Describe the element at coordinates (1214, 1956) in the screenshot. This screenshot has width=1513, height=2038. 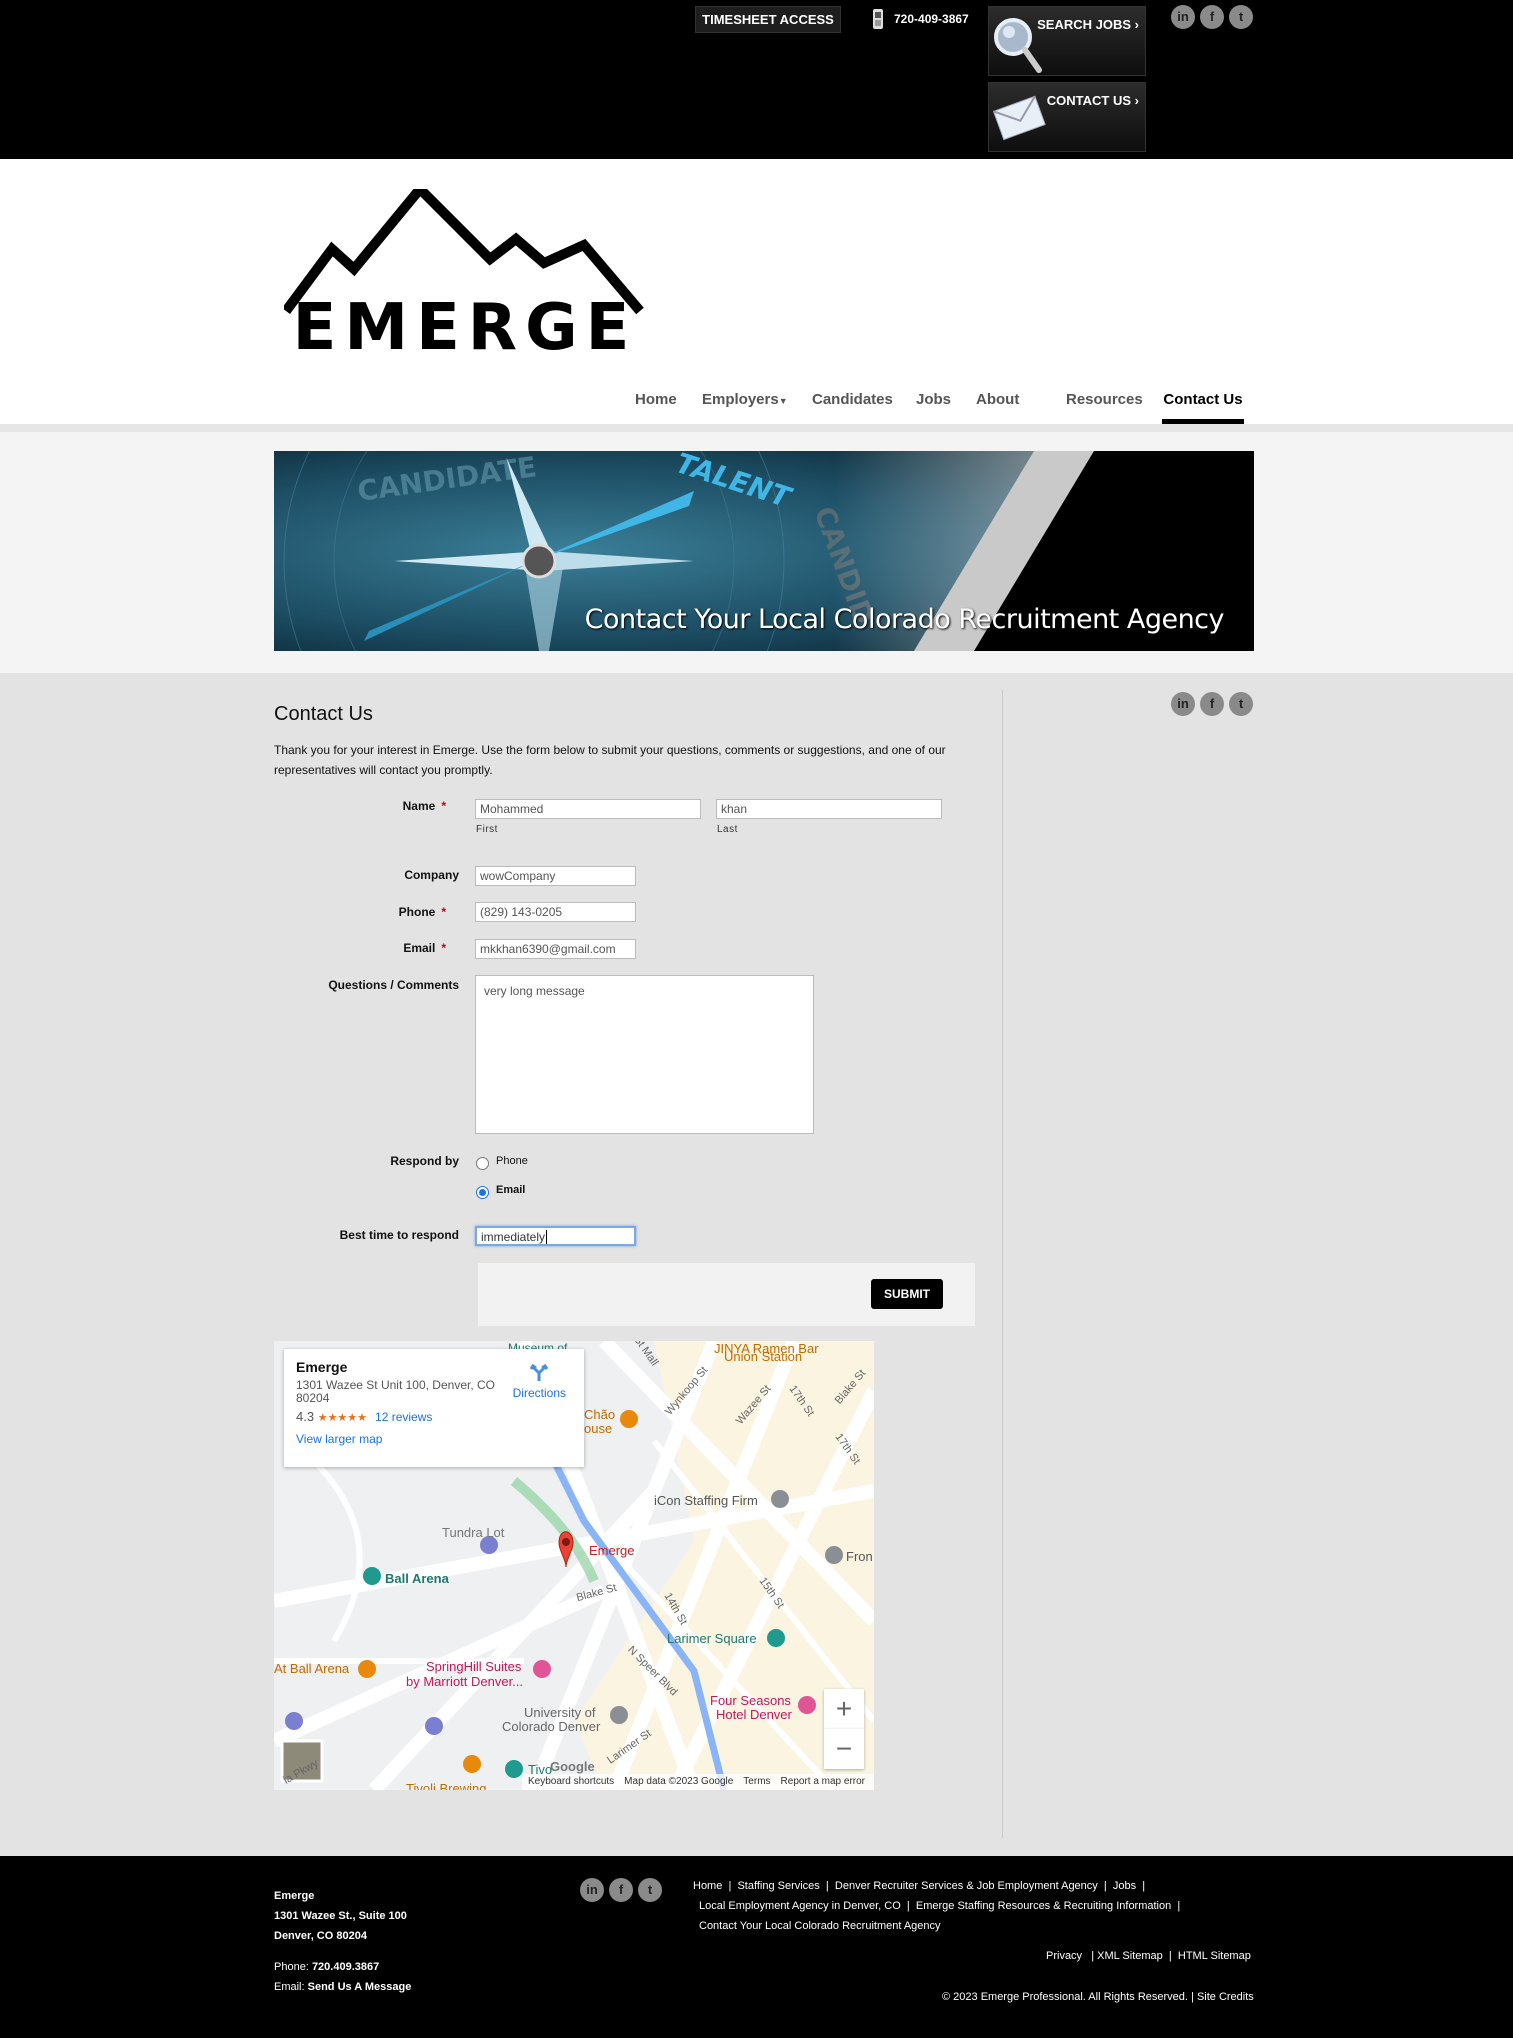
I see `footer-link-html-sitemap: HTML Sitemap` at that location.